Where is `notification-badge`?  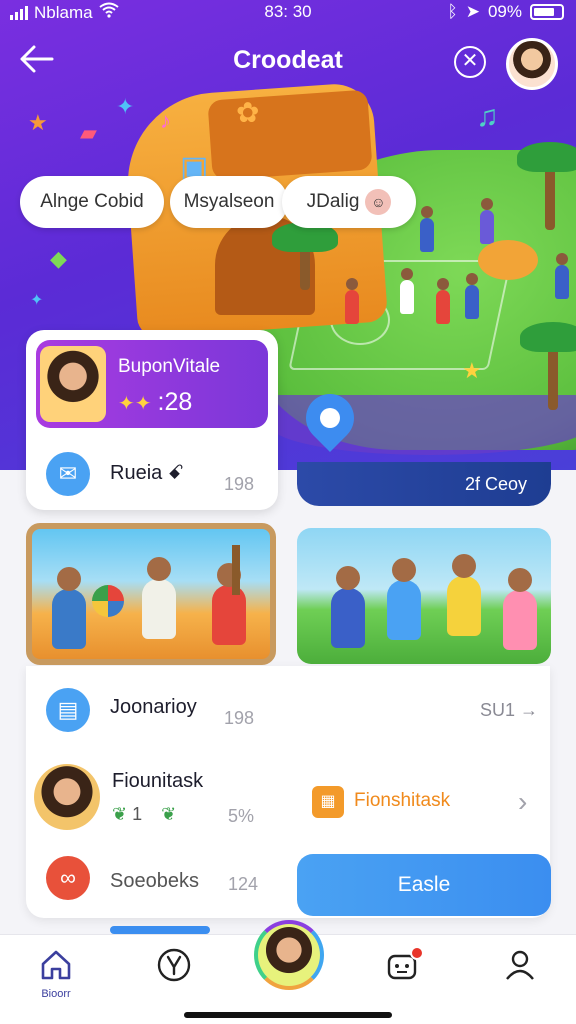
notification-badge is located at coordinates (417, 953).